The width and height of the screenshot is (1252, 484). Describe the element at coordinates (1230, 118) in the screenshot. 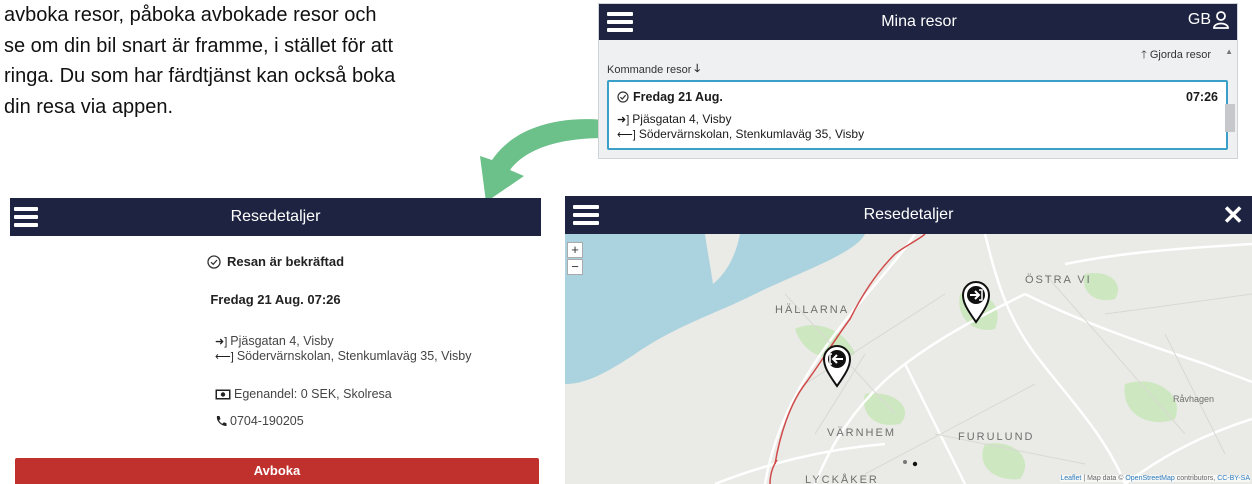

I see `scrollbar-thumb` at that location.